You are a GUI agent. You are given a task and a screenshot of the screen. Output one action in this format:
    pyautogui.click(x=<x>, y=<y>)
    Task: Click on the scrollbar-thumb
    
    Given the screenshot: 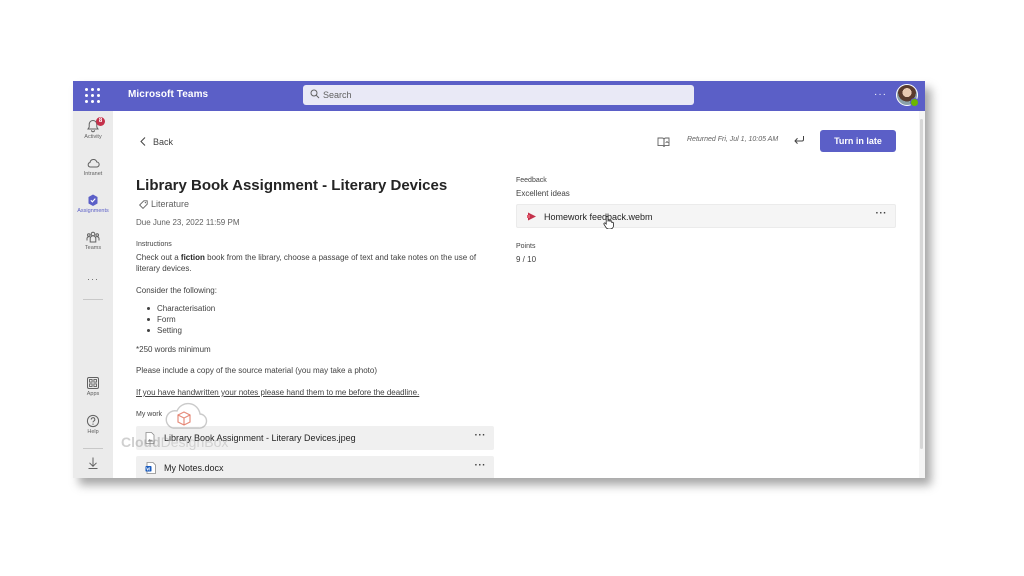 What is the action you would take?
    pyautogui.click(x=921, y=284)
    